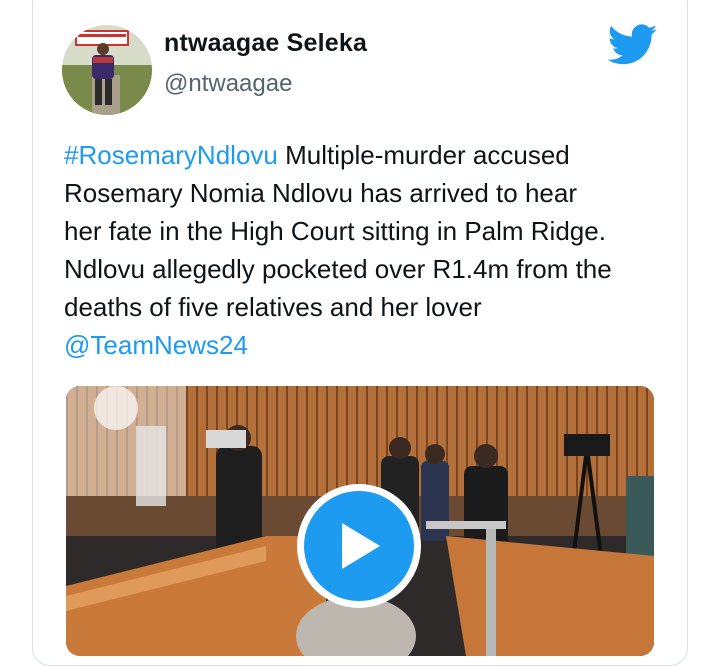 Image resolution: width=720 pixels, height=666 pixels. Describe the element at coordinates (273, 307) in the screenshot. I see `tweet-text-line-5: deaths of five relatives and her lover` at that location.